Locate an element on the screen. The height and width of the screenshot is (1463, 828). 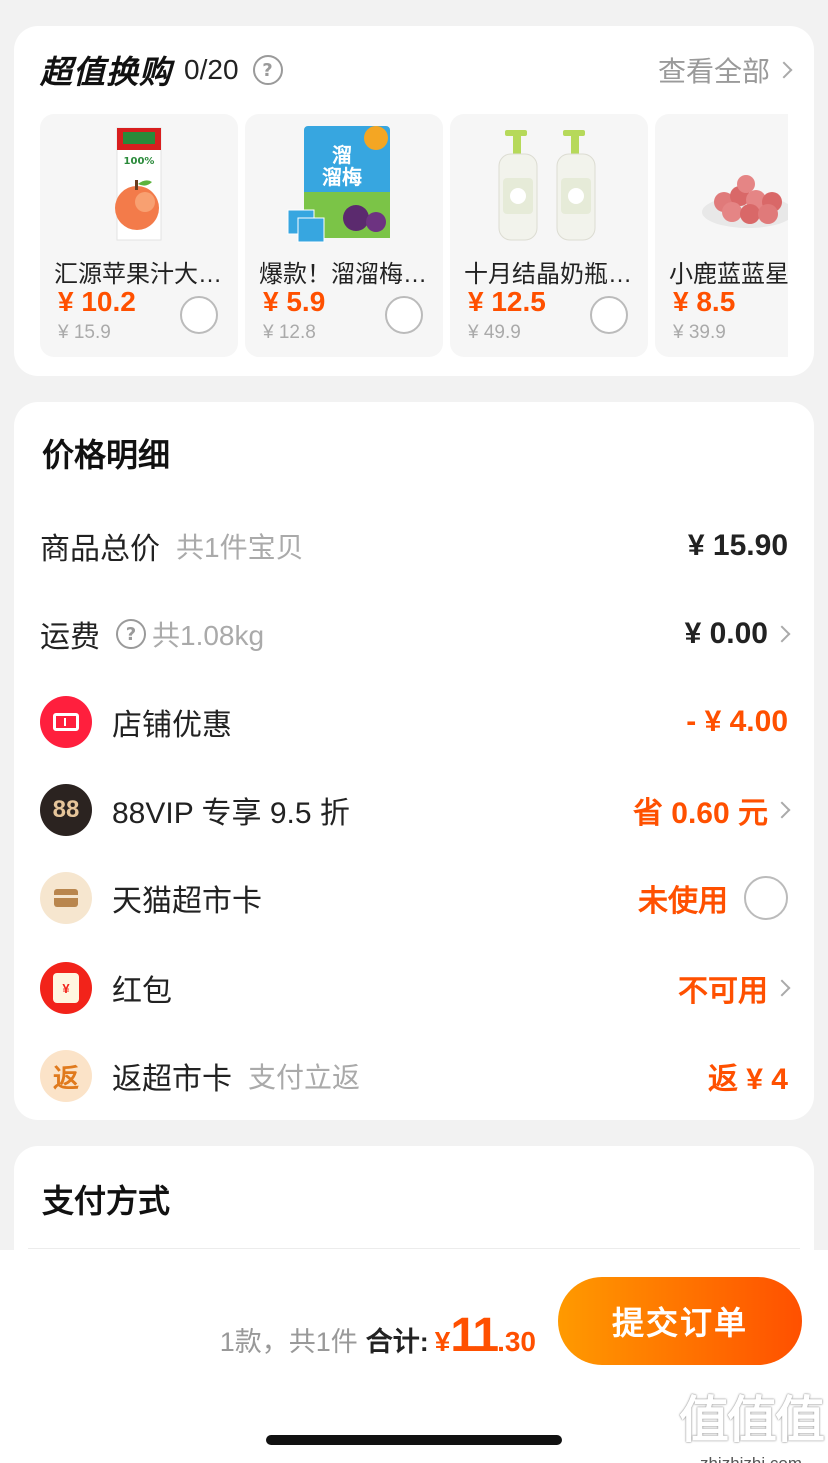
order-summary: 1款，共1件 合计: ¥ 11 .30 is located at coordinates (378, 1338).